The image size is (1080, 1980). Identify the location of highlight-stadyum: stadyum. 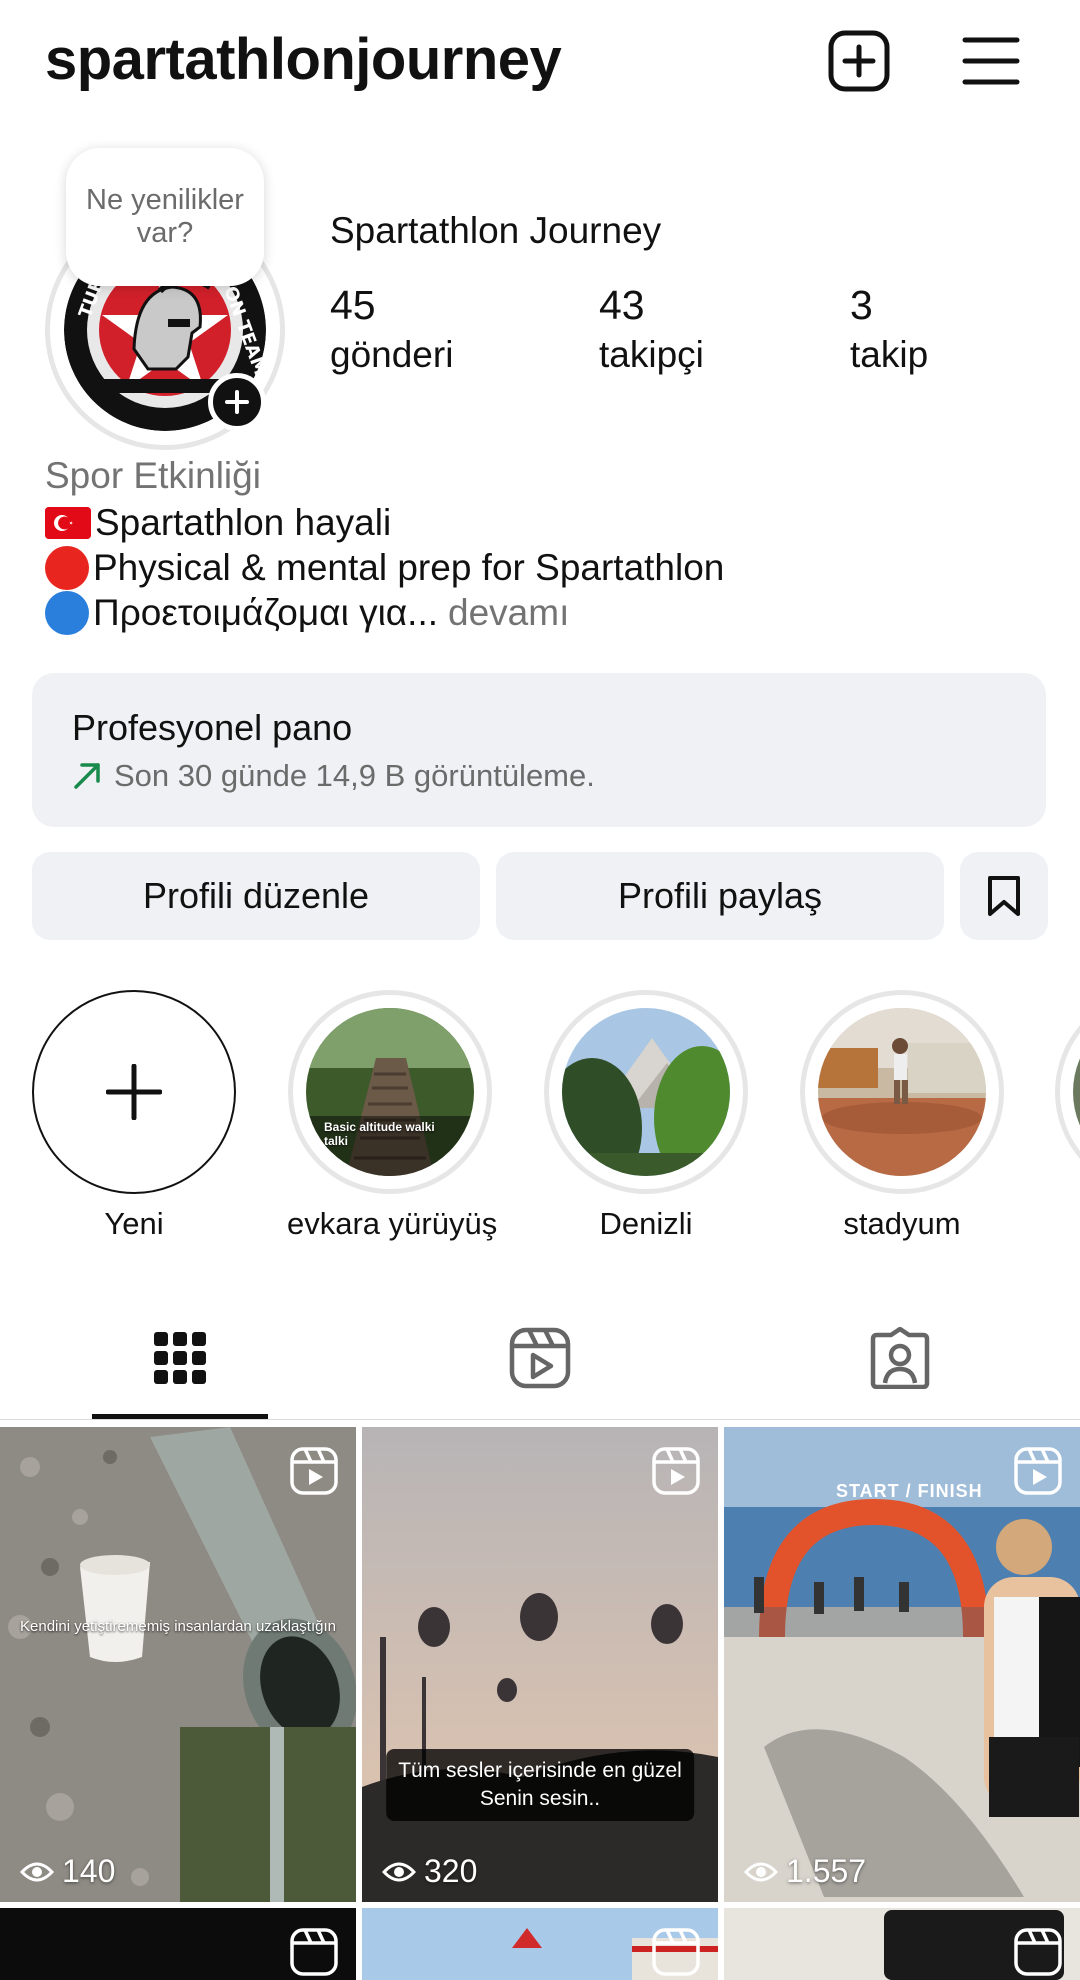
(902, 1116).